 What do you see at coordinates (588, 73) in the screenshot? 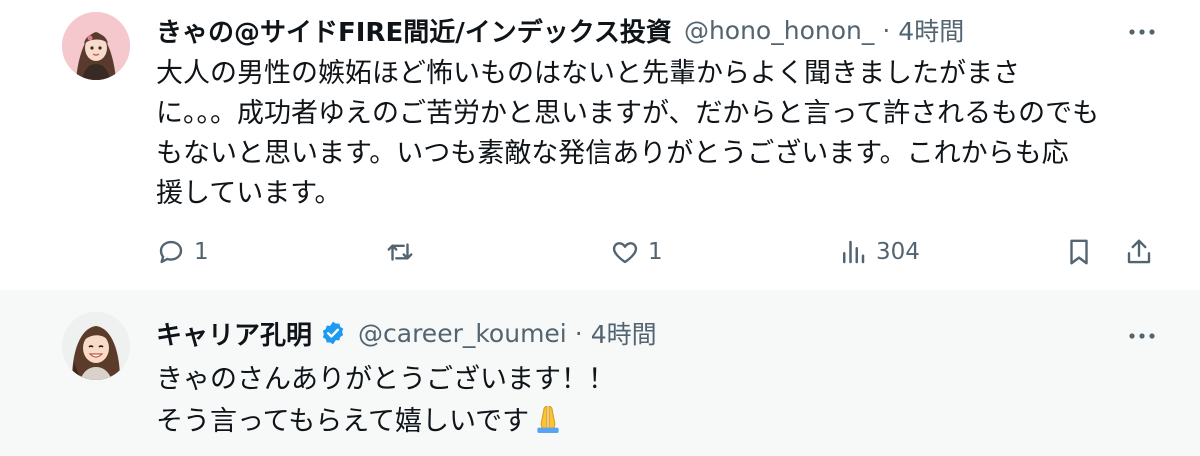
I see `post-text-line: 大人の男性の嫉妬ほど怖いものはないと先輩からよく聞きましたがまさ` at bounding box center [588, 73].